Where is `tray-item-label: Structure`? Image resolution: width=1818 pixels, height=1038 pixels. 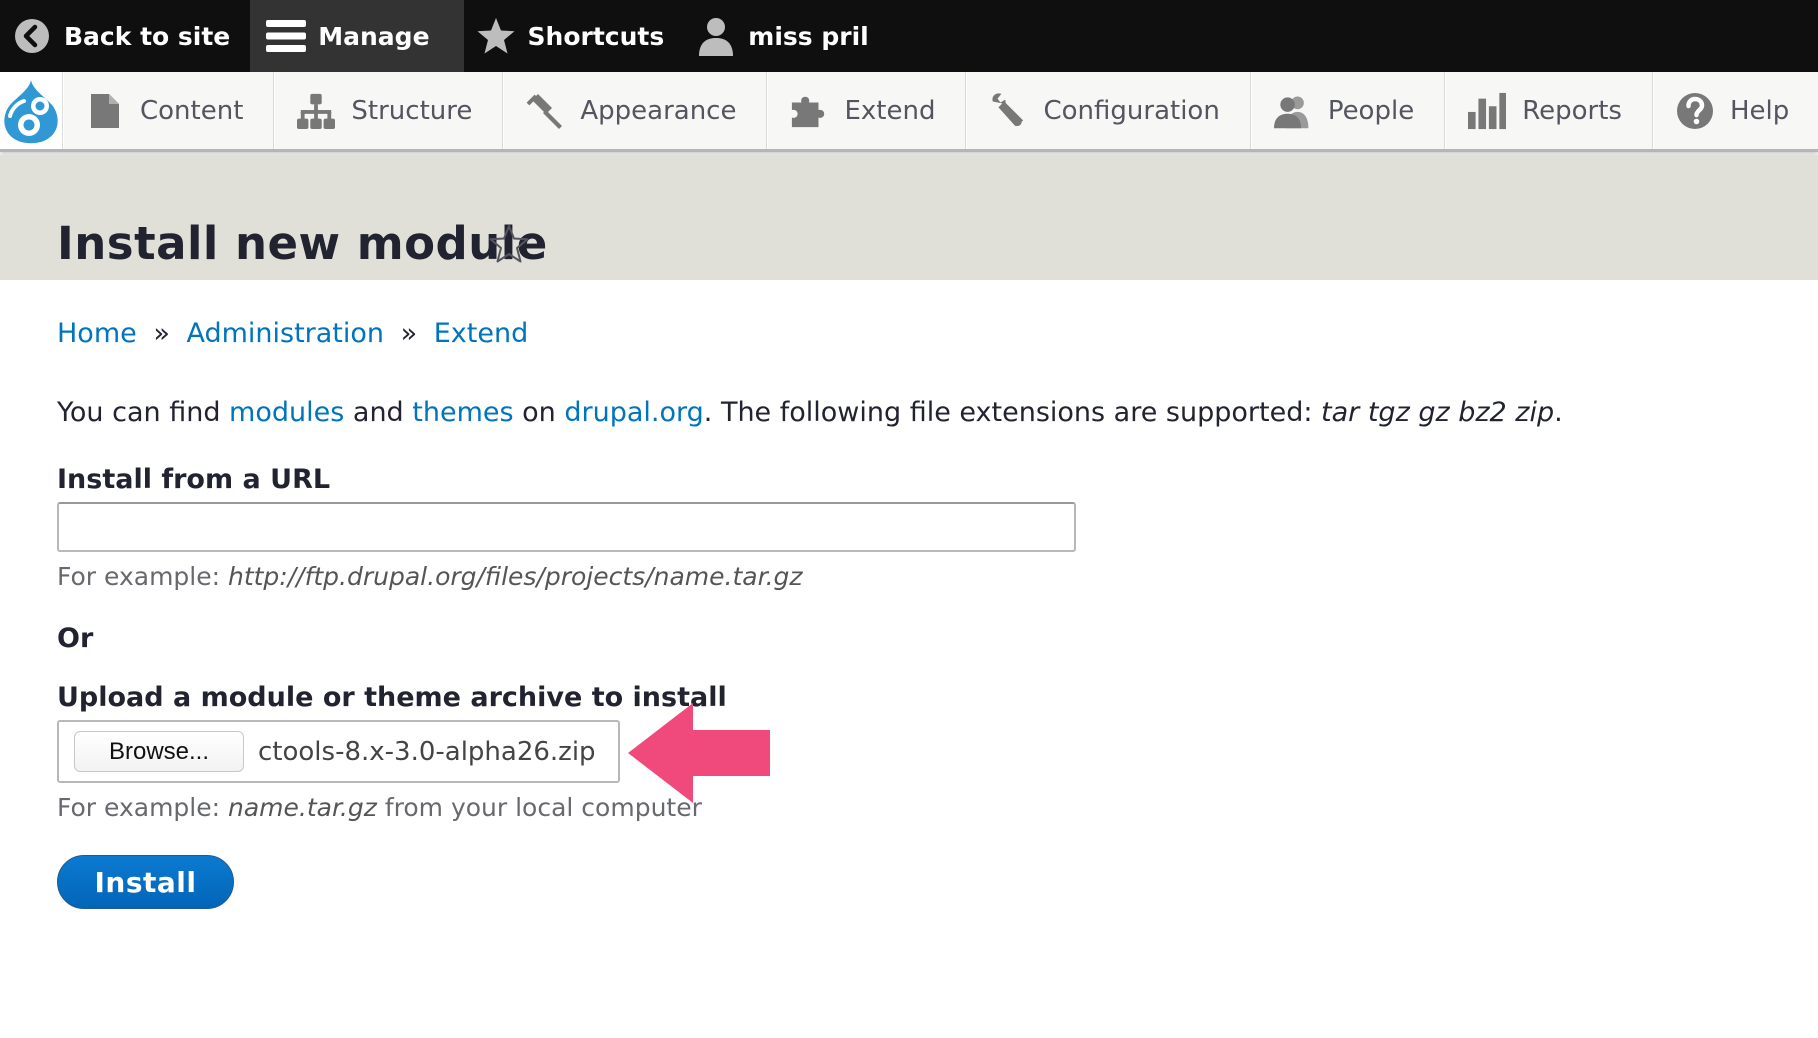 tray-item-label: Structure is located at coordinates (412, 110).